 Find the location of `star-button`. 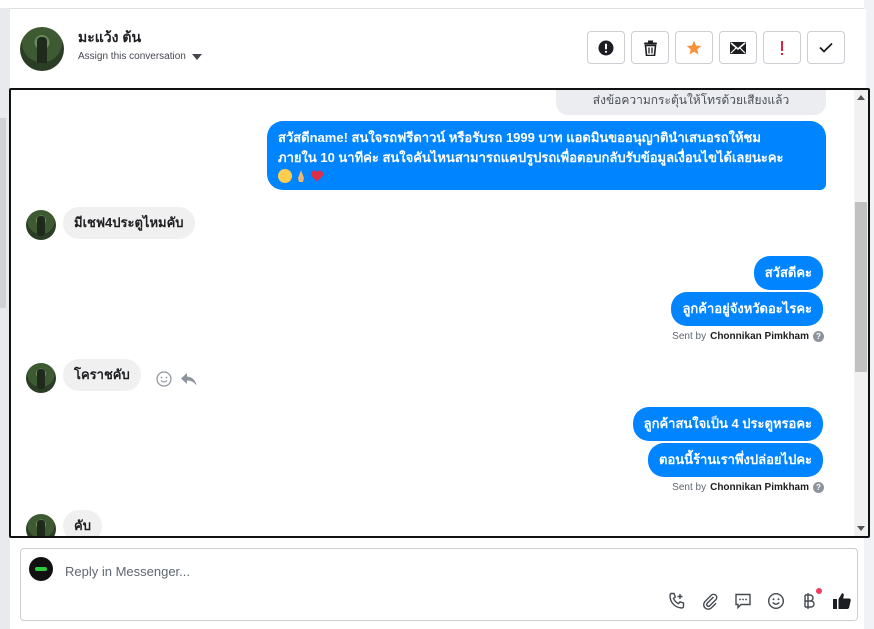

star-button is located at coordinates (694, 47).